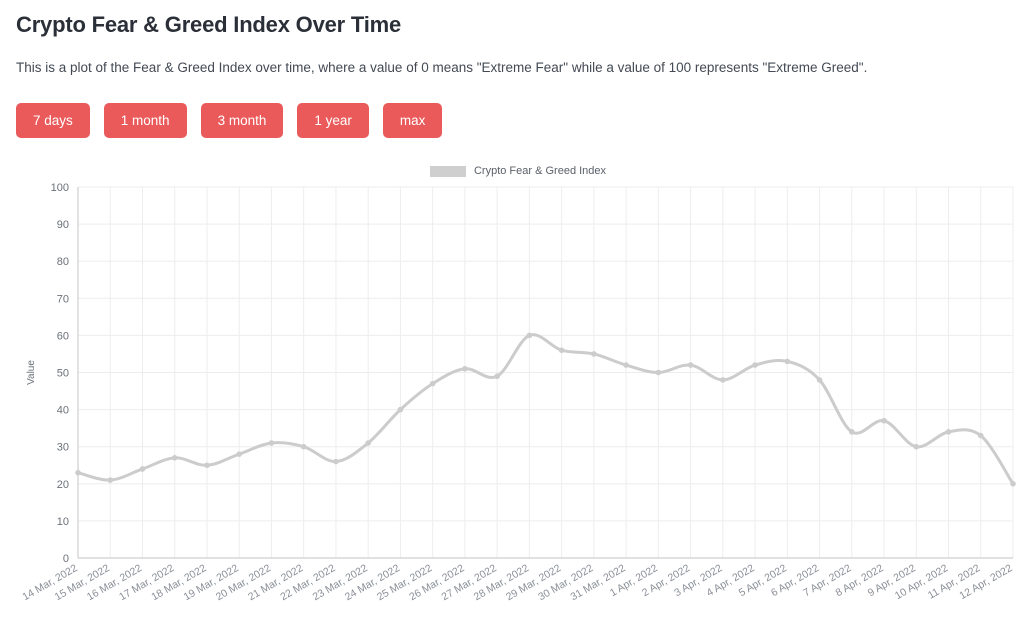 The width and height of the screenshot is (1036, 624). What do you see at coordinates (242, 120) in the screenshot?
I see `range-button-3-month: 3 month` at bounding box center [242, 120].